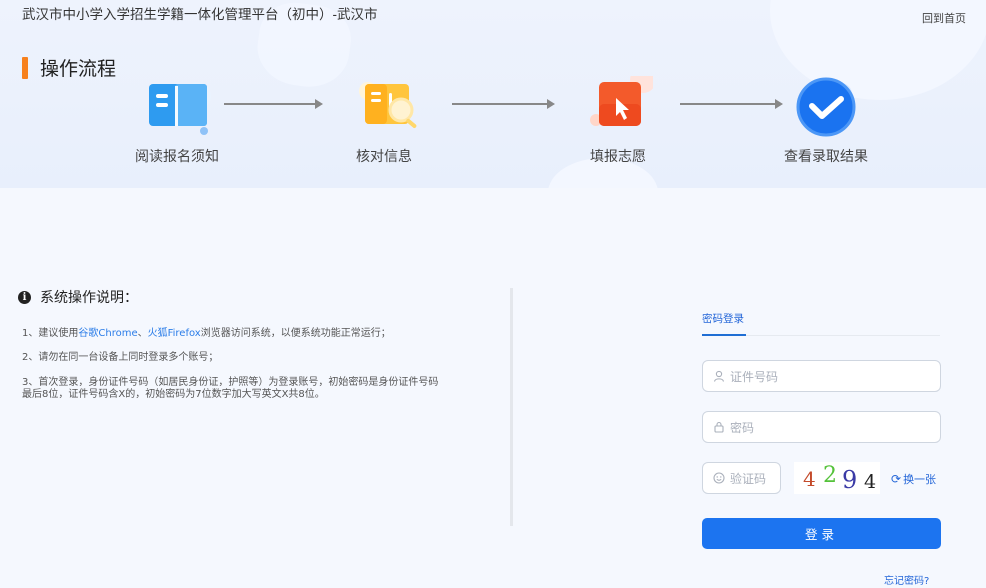 This screenshot has height=588, width=986. What do you see at coordinates (719, 427) in the screenshot?
I see `lock-icon` at bounding box center [719, 427].